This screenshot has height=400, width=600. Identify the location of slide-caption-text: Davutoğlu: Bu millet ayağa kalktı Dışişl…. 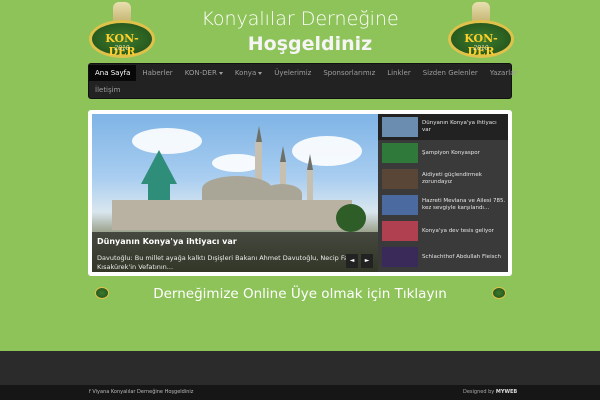
(226, 262).